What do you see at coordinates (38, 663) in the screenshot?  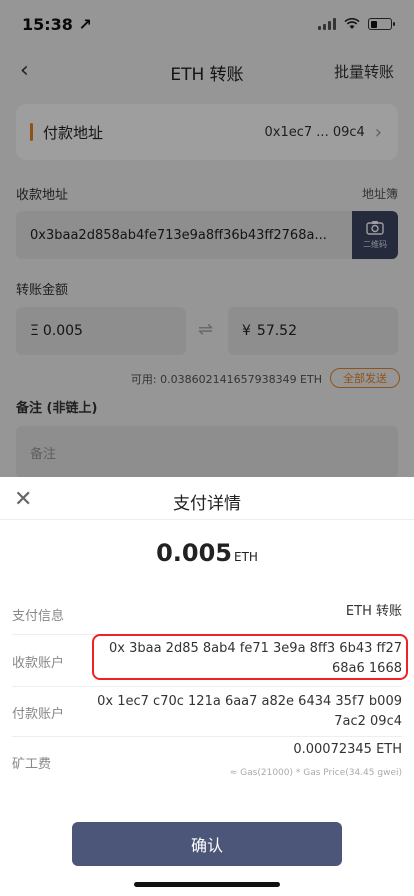 I see `recipient-account-label: 收款账户` at bounding box center [38, 663].